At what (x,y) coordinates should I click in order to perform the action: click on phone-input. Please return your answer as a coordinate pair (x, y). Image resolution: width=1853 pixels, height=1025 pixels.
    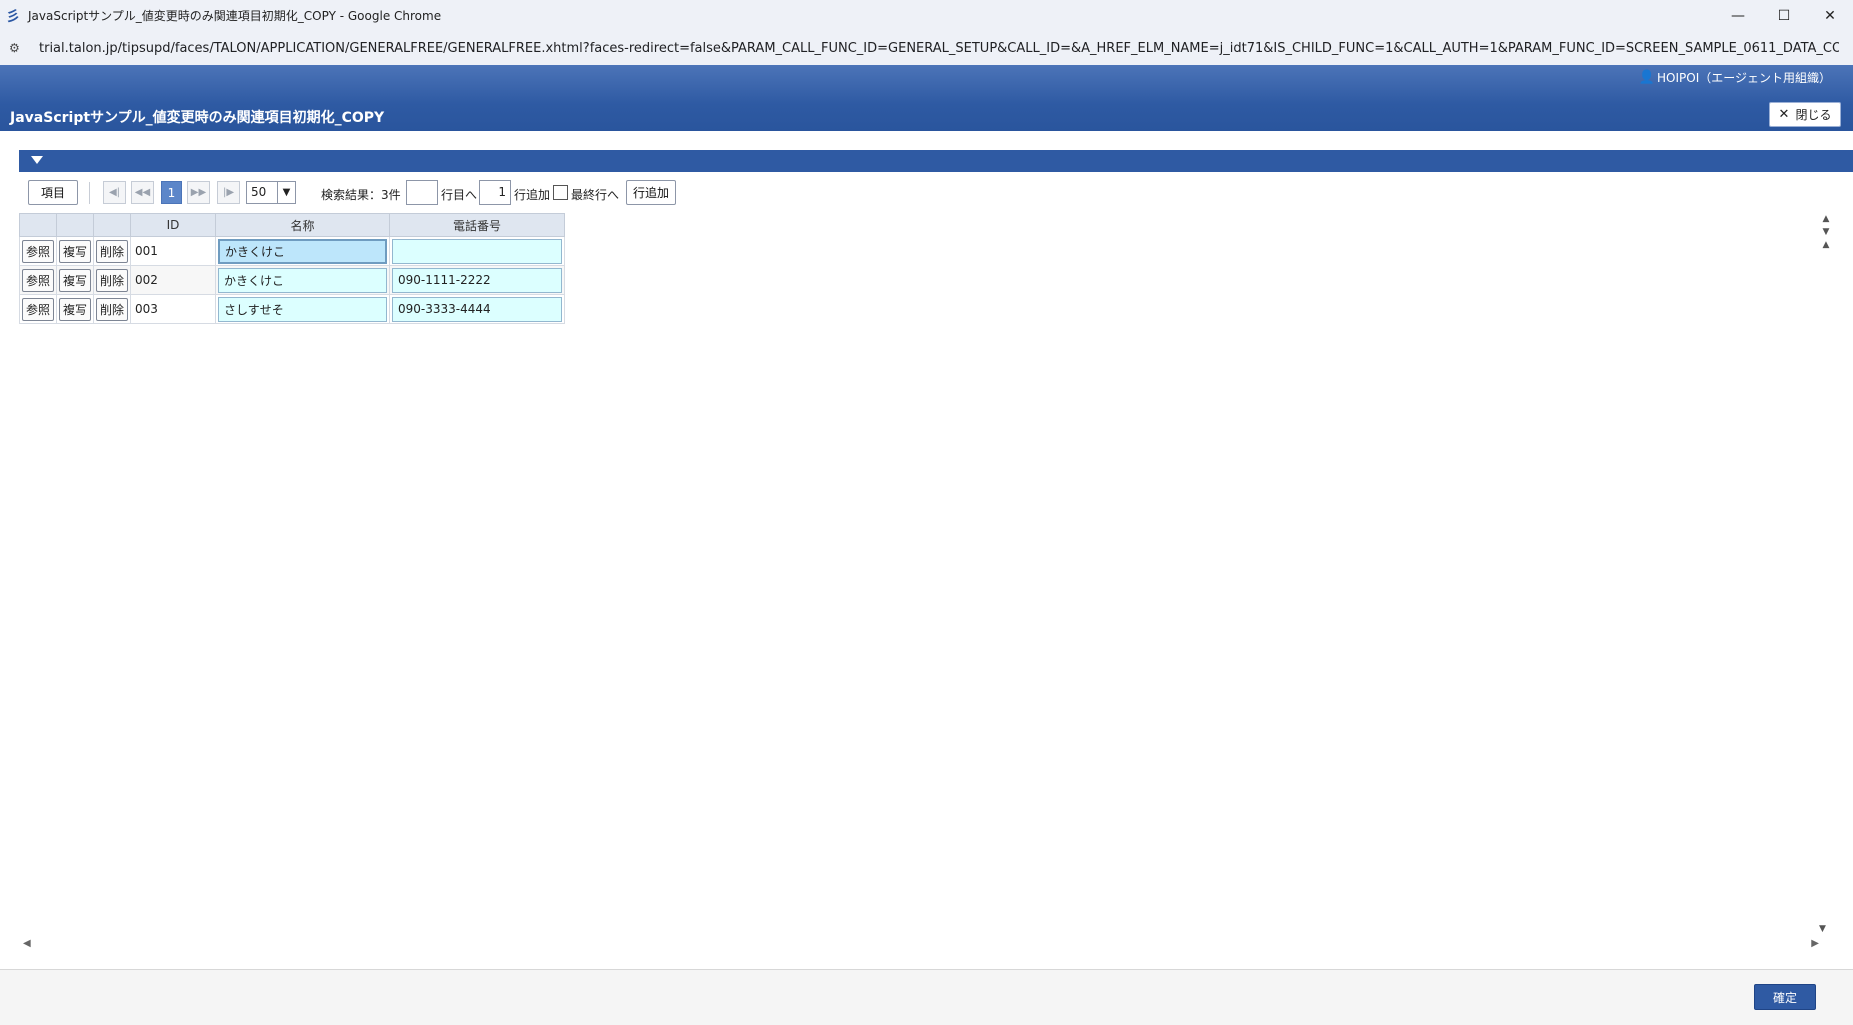
    Looking at the image, I should click on (477, 251).